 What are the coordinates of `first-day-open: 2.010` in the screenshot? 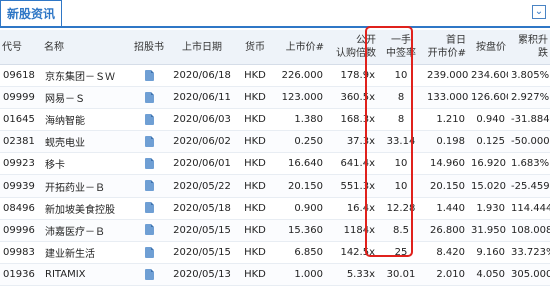 It's located at (446, 274).